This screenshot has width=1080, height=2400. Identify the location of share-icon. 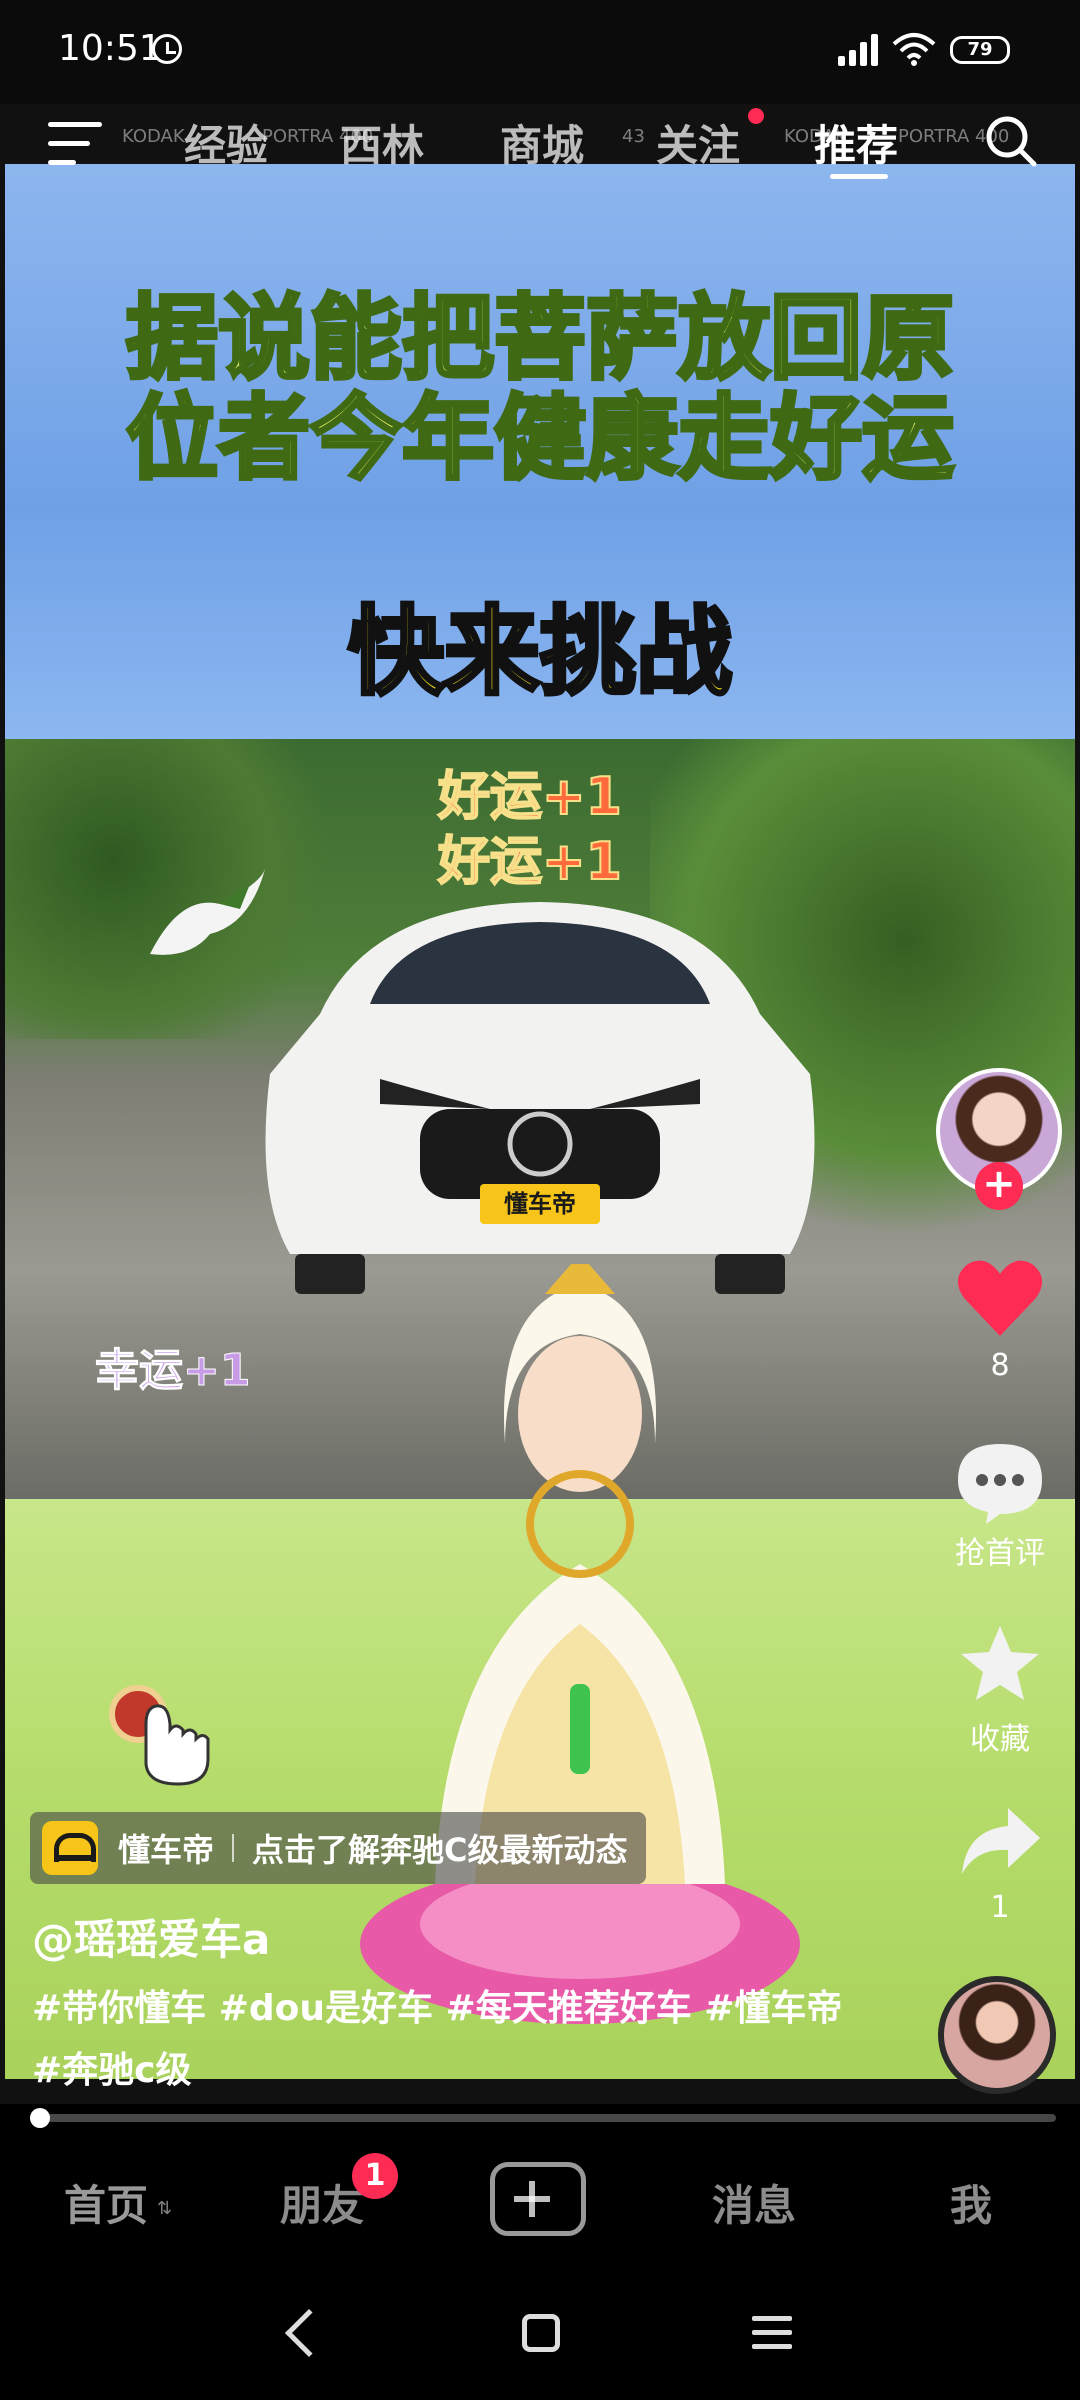
(1000, 1841).